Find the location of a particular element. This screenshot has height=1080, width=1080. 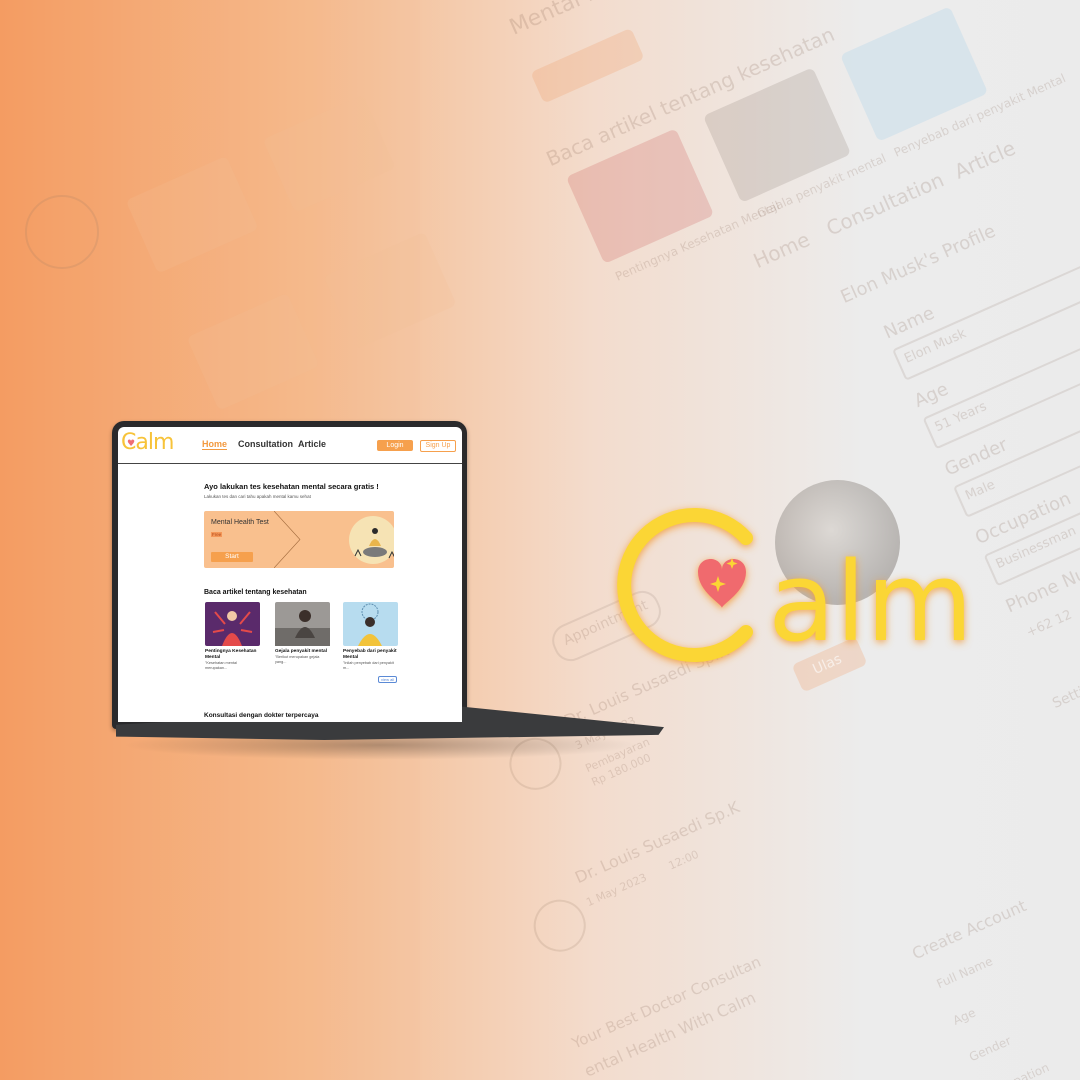

view-all-link: view all is located at coordinates (388, 679).